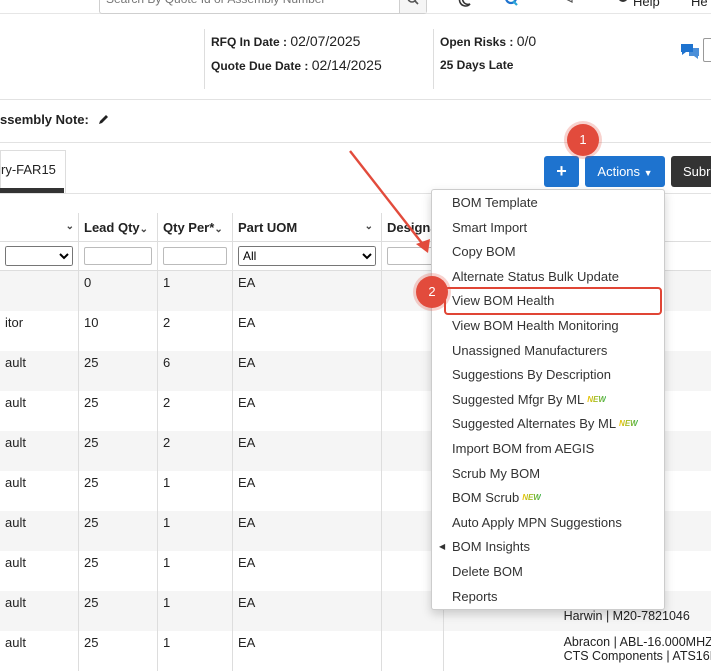 The width and height of the screenshot is (711, 671). I want to click on actions-button: Actions ▼, so click(625, 171).